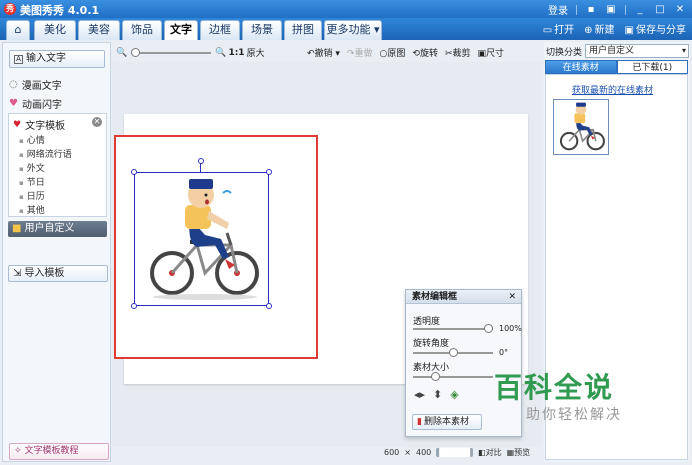 The image size is (692, 465). Describe the element at coordinates (564, 30) in the screenshot. I see `open-label: 打开` at that location.